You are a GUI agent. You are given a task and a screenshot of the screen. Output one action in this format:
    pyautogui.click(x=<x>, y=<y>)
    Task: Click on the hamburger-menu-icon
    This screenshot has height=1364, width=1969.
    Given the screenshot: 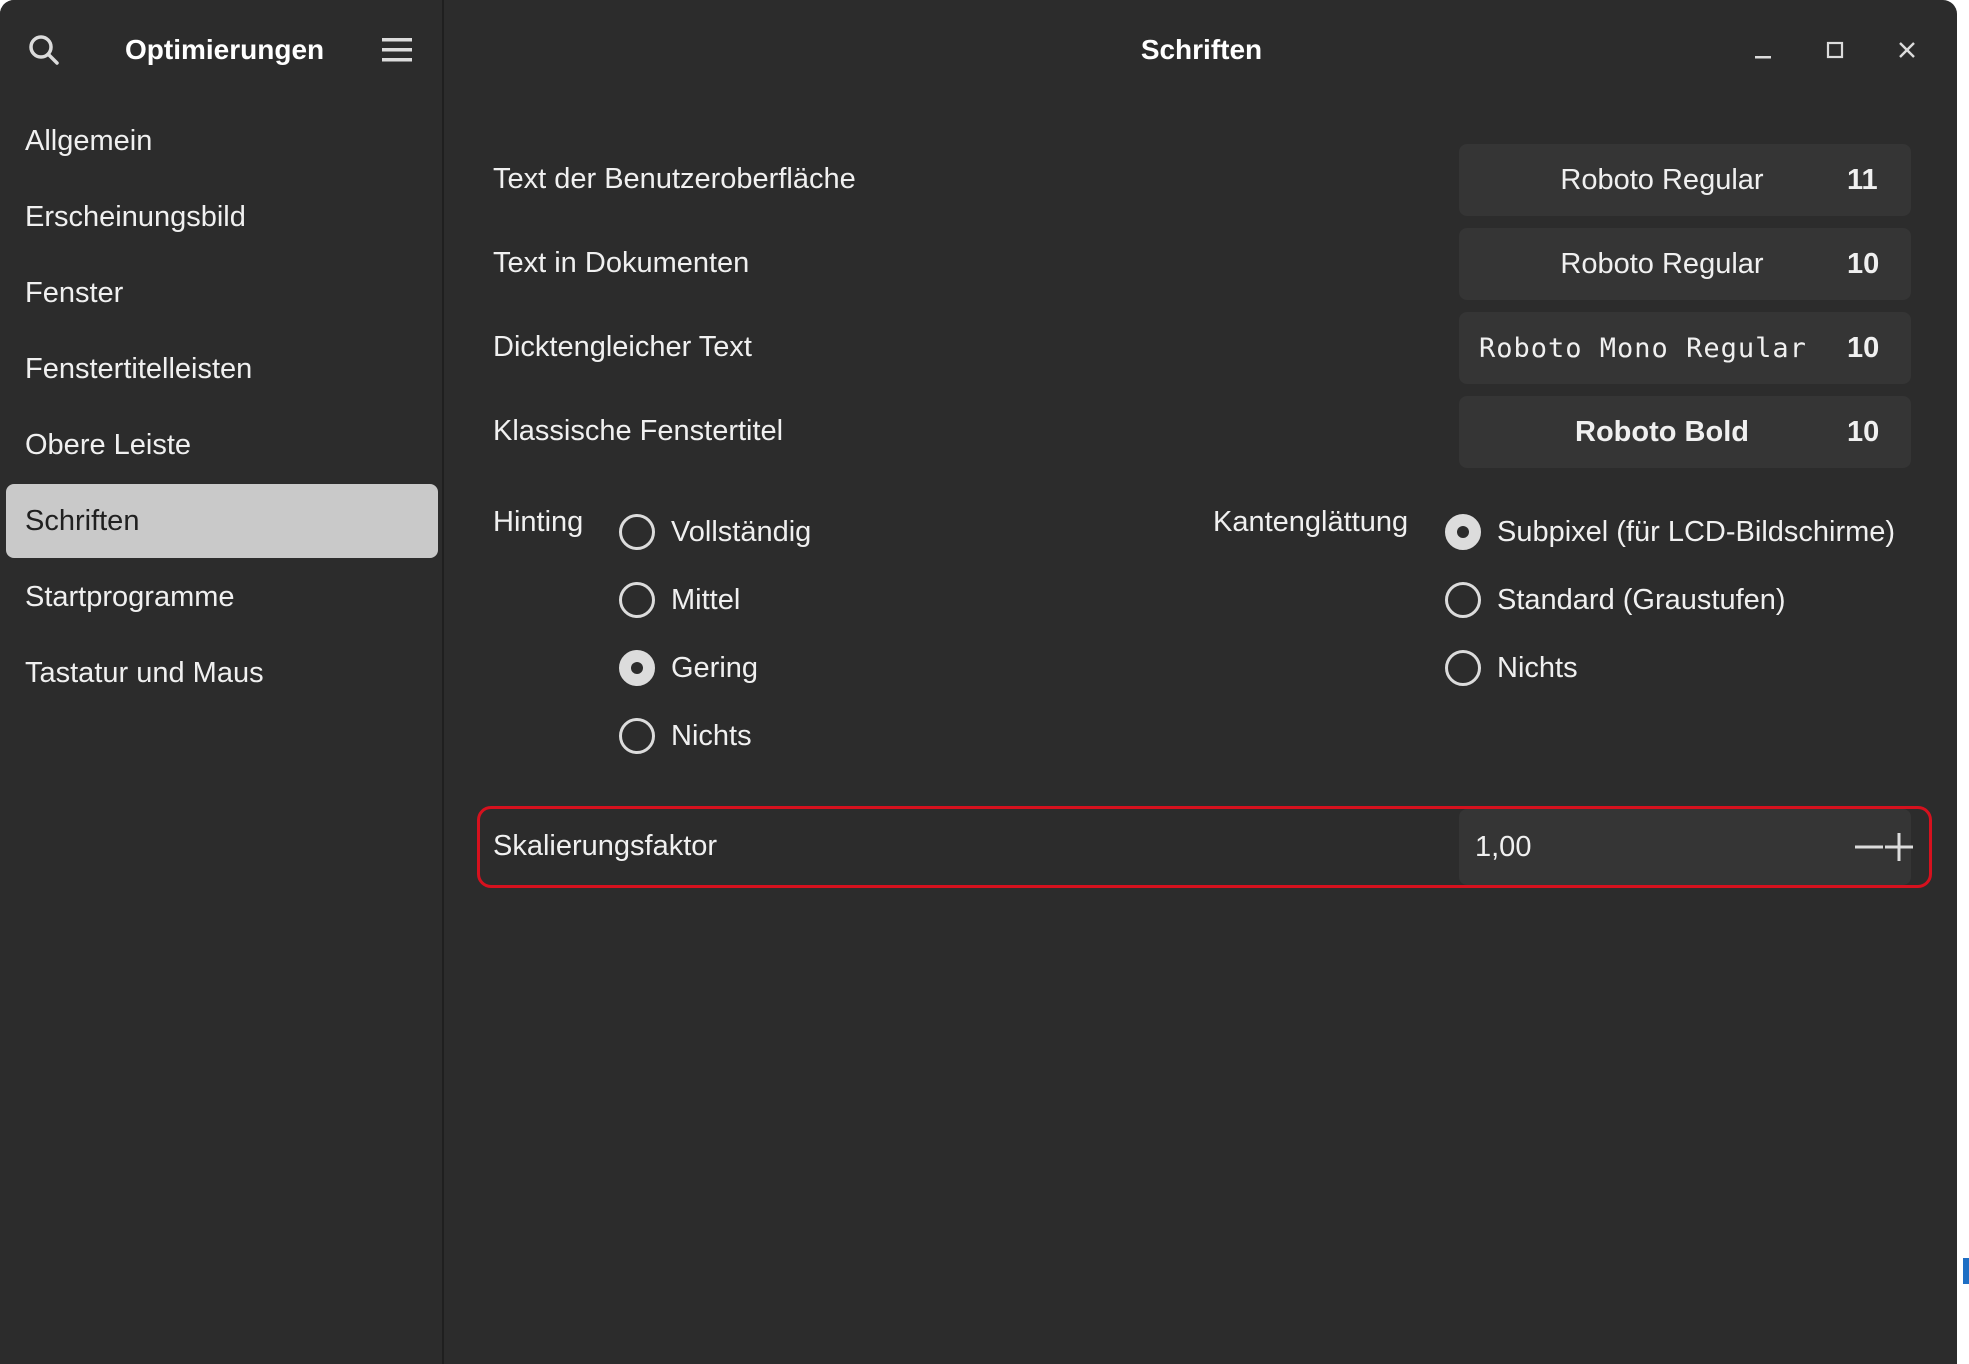 What is the action you would take?
    pyautogui.click(x=397, y=50)
    